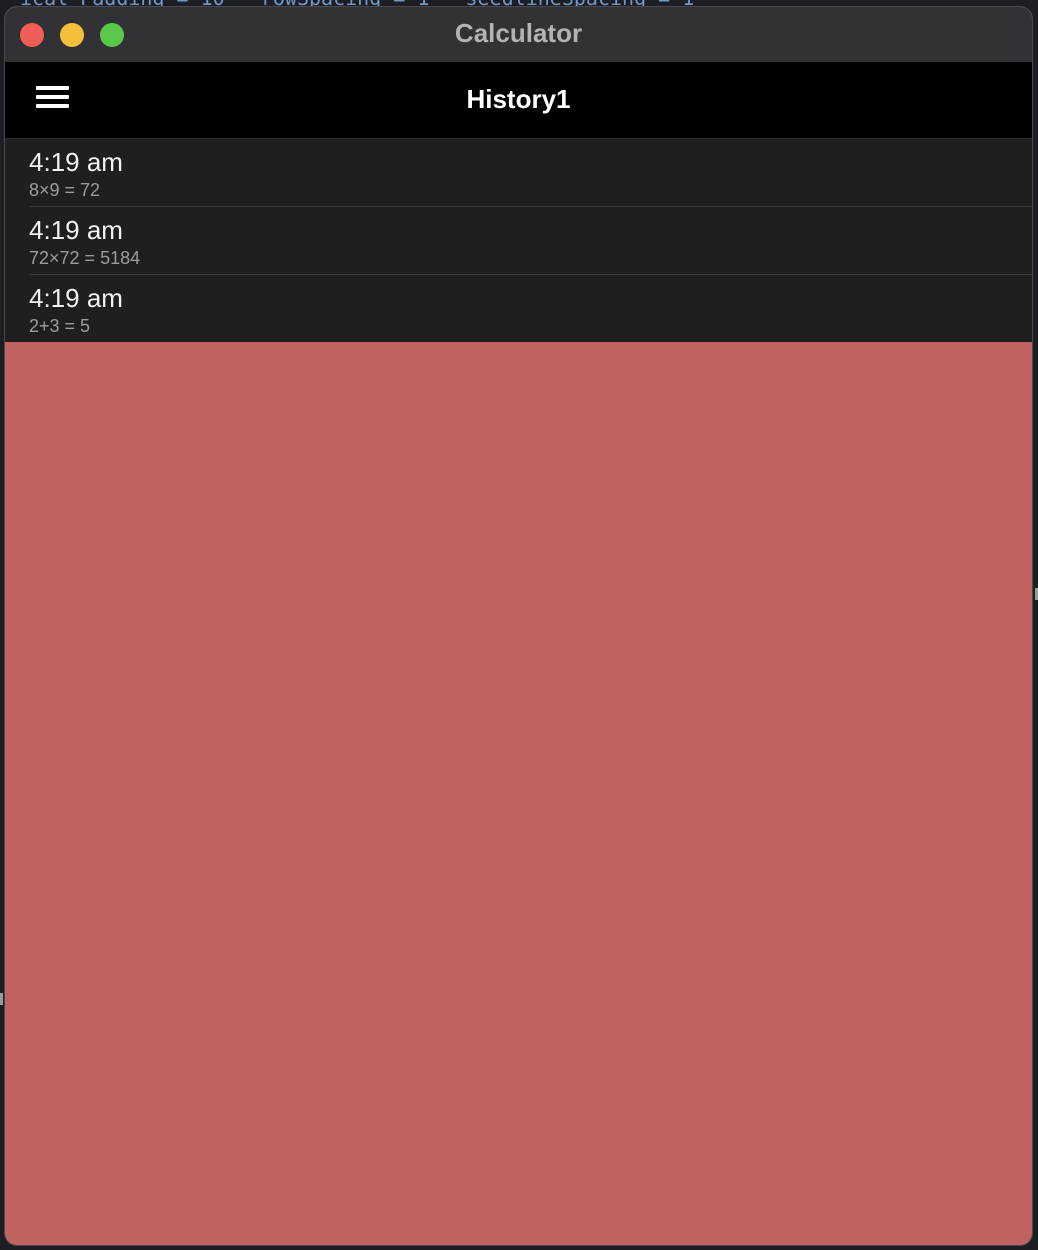  I want to click on history-item: 4:19 am 2+3 = 5, so click(518, 308).